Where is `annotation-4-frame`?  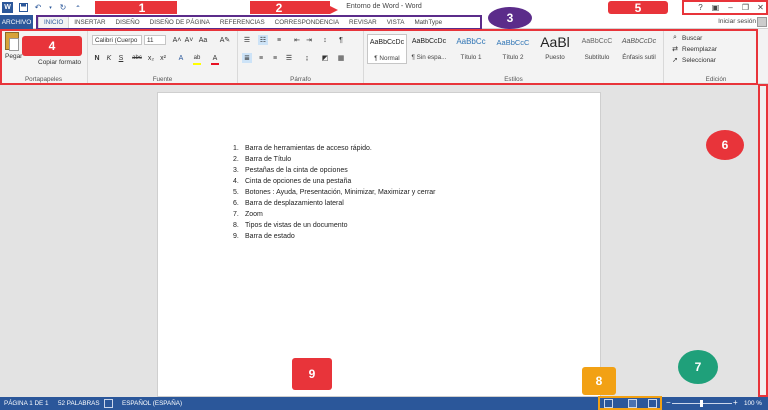
annotation-4-frame is located at coordinates (379, 57).